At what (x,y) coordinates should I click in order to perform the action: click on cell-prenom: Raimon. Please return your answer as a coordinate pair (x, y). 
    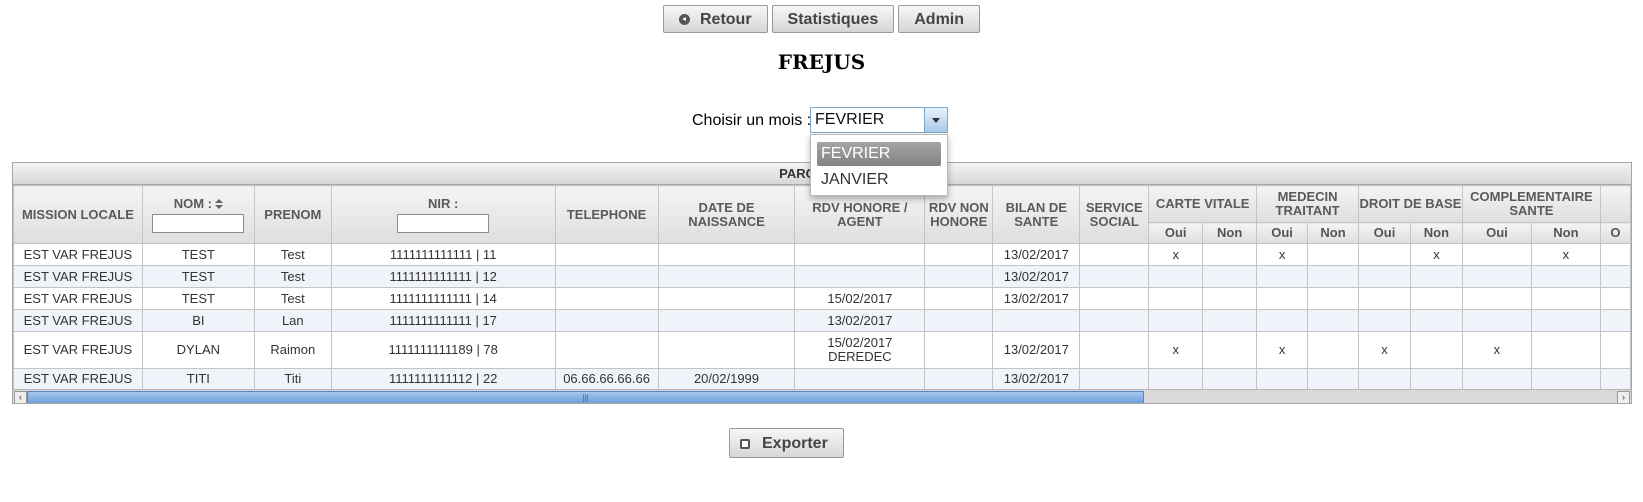
    Looking at the image, I should click on (292, 350).